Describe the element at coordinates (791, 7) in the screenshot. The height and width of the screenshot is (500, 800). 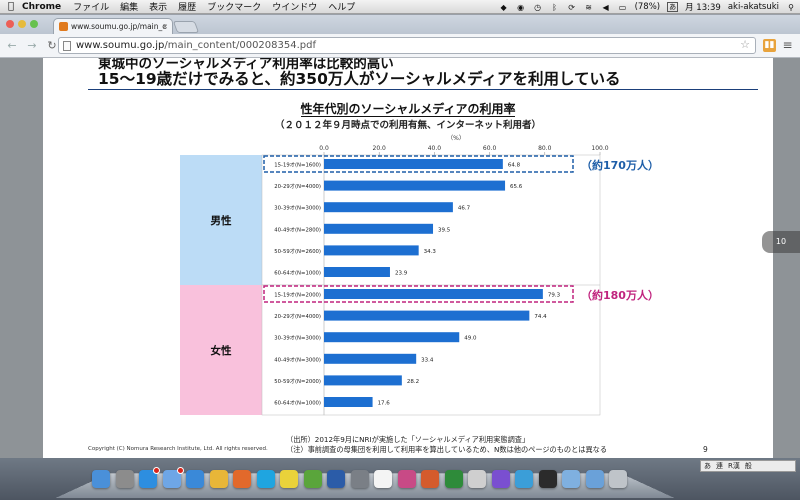
I see `spotlight-search-icon: ⚲` at that location.